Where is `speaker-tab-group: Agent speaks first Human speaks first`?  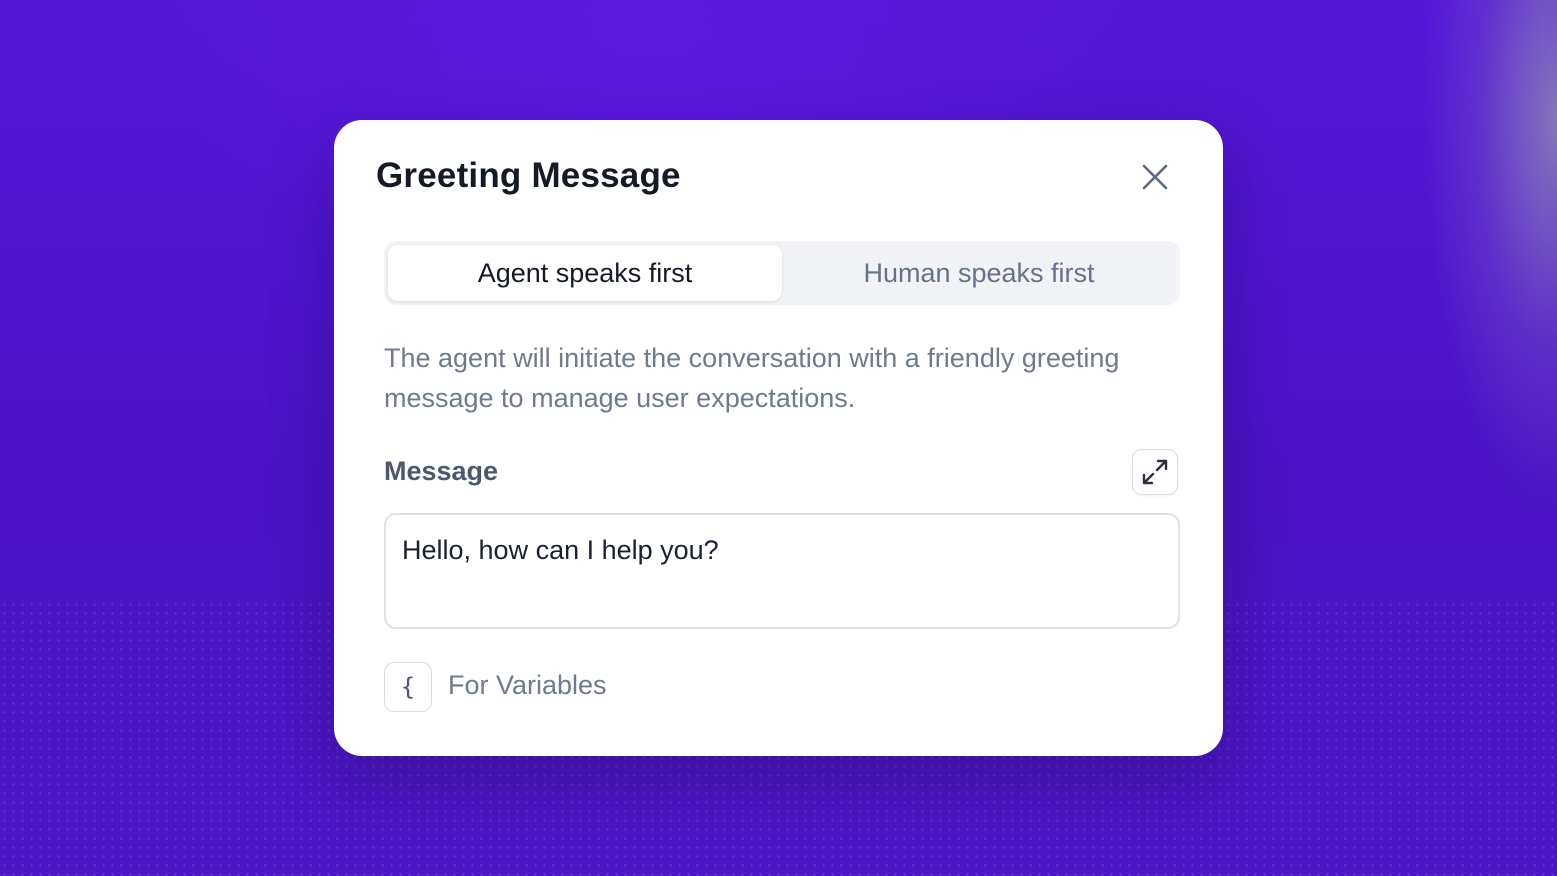 speaker-tab-group: Agent speaks first Human speaks first is located at coordinates (782, 273).